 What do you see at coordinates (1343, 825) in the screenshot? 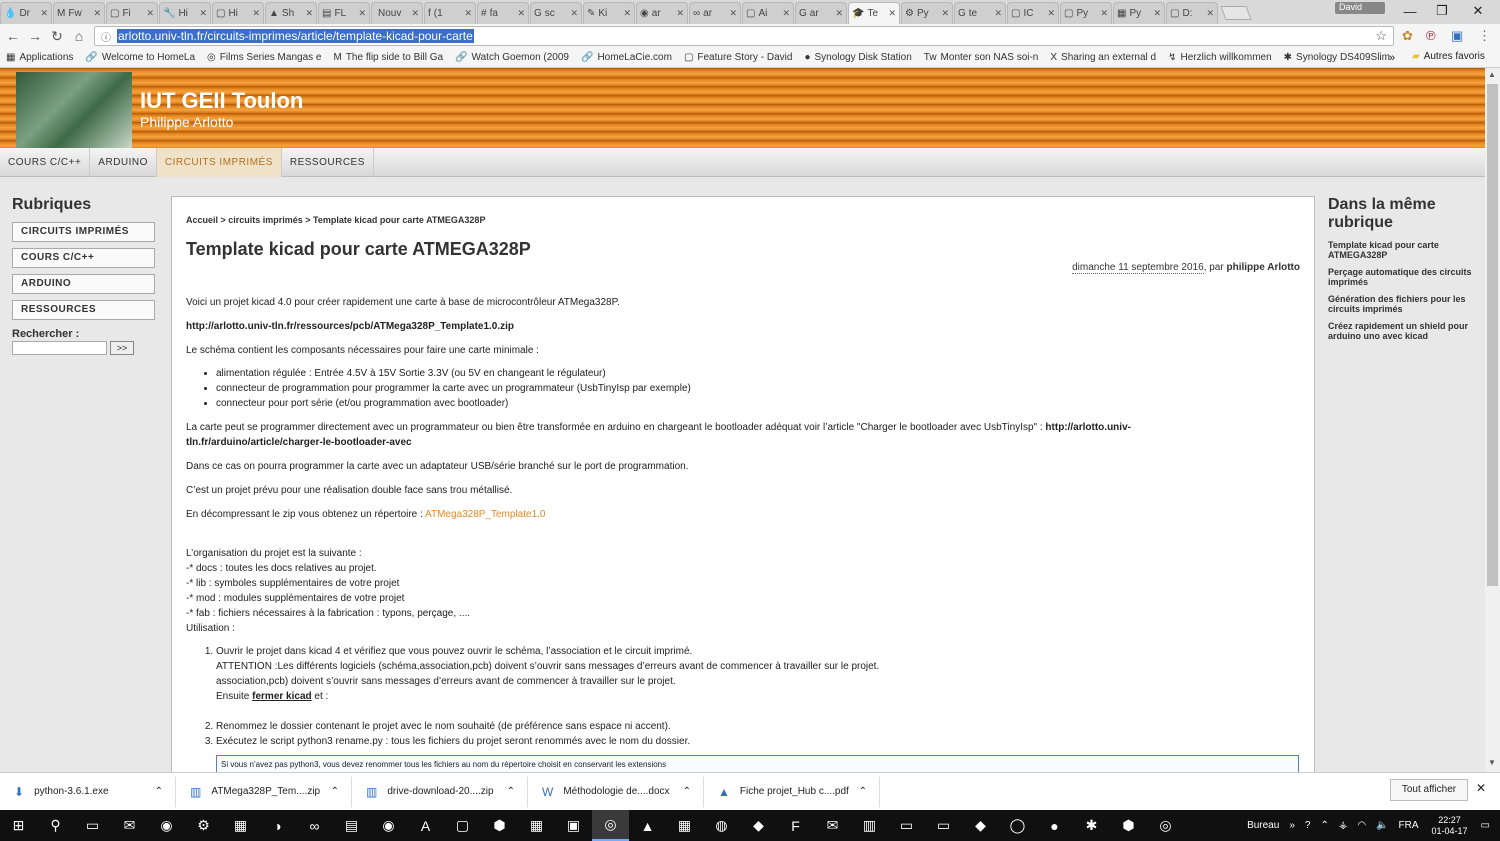
I see `network-icon: ⚶` at bounding box center [1343, 825].